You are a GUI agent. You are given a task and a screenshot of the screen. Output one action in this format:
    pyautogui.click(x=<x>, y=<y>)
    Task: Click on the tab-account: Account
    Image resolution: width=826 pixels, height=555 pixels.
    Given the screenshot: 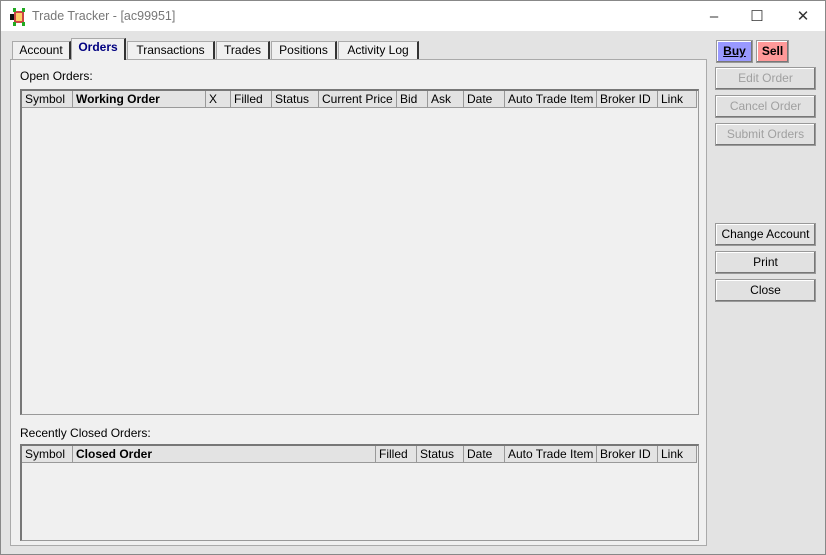 What is the action you would take?
    pyautogui.click(x=41, y=50)
    